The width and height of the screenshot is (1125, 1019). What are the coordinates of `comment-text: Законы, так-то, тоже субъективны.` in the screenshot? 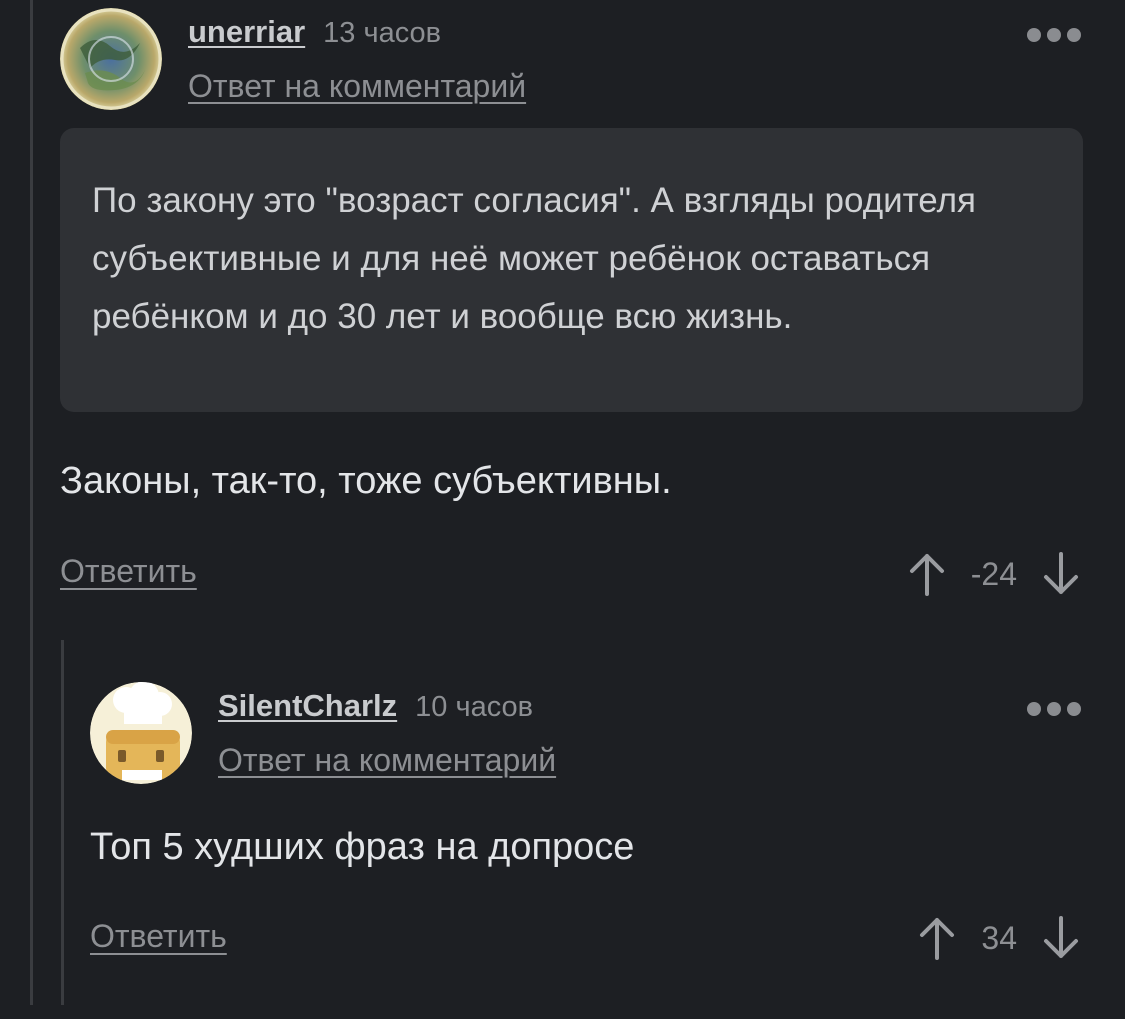 It's located at (366, 481).